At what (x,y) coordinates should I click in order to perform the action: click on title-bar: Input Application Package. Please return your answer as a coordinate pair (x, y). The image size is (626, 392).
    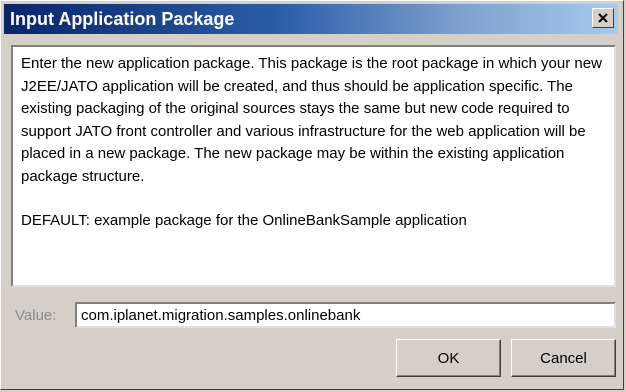
    Looking at the image, I should click on (311, 19).